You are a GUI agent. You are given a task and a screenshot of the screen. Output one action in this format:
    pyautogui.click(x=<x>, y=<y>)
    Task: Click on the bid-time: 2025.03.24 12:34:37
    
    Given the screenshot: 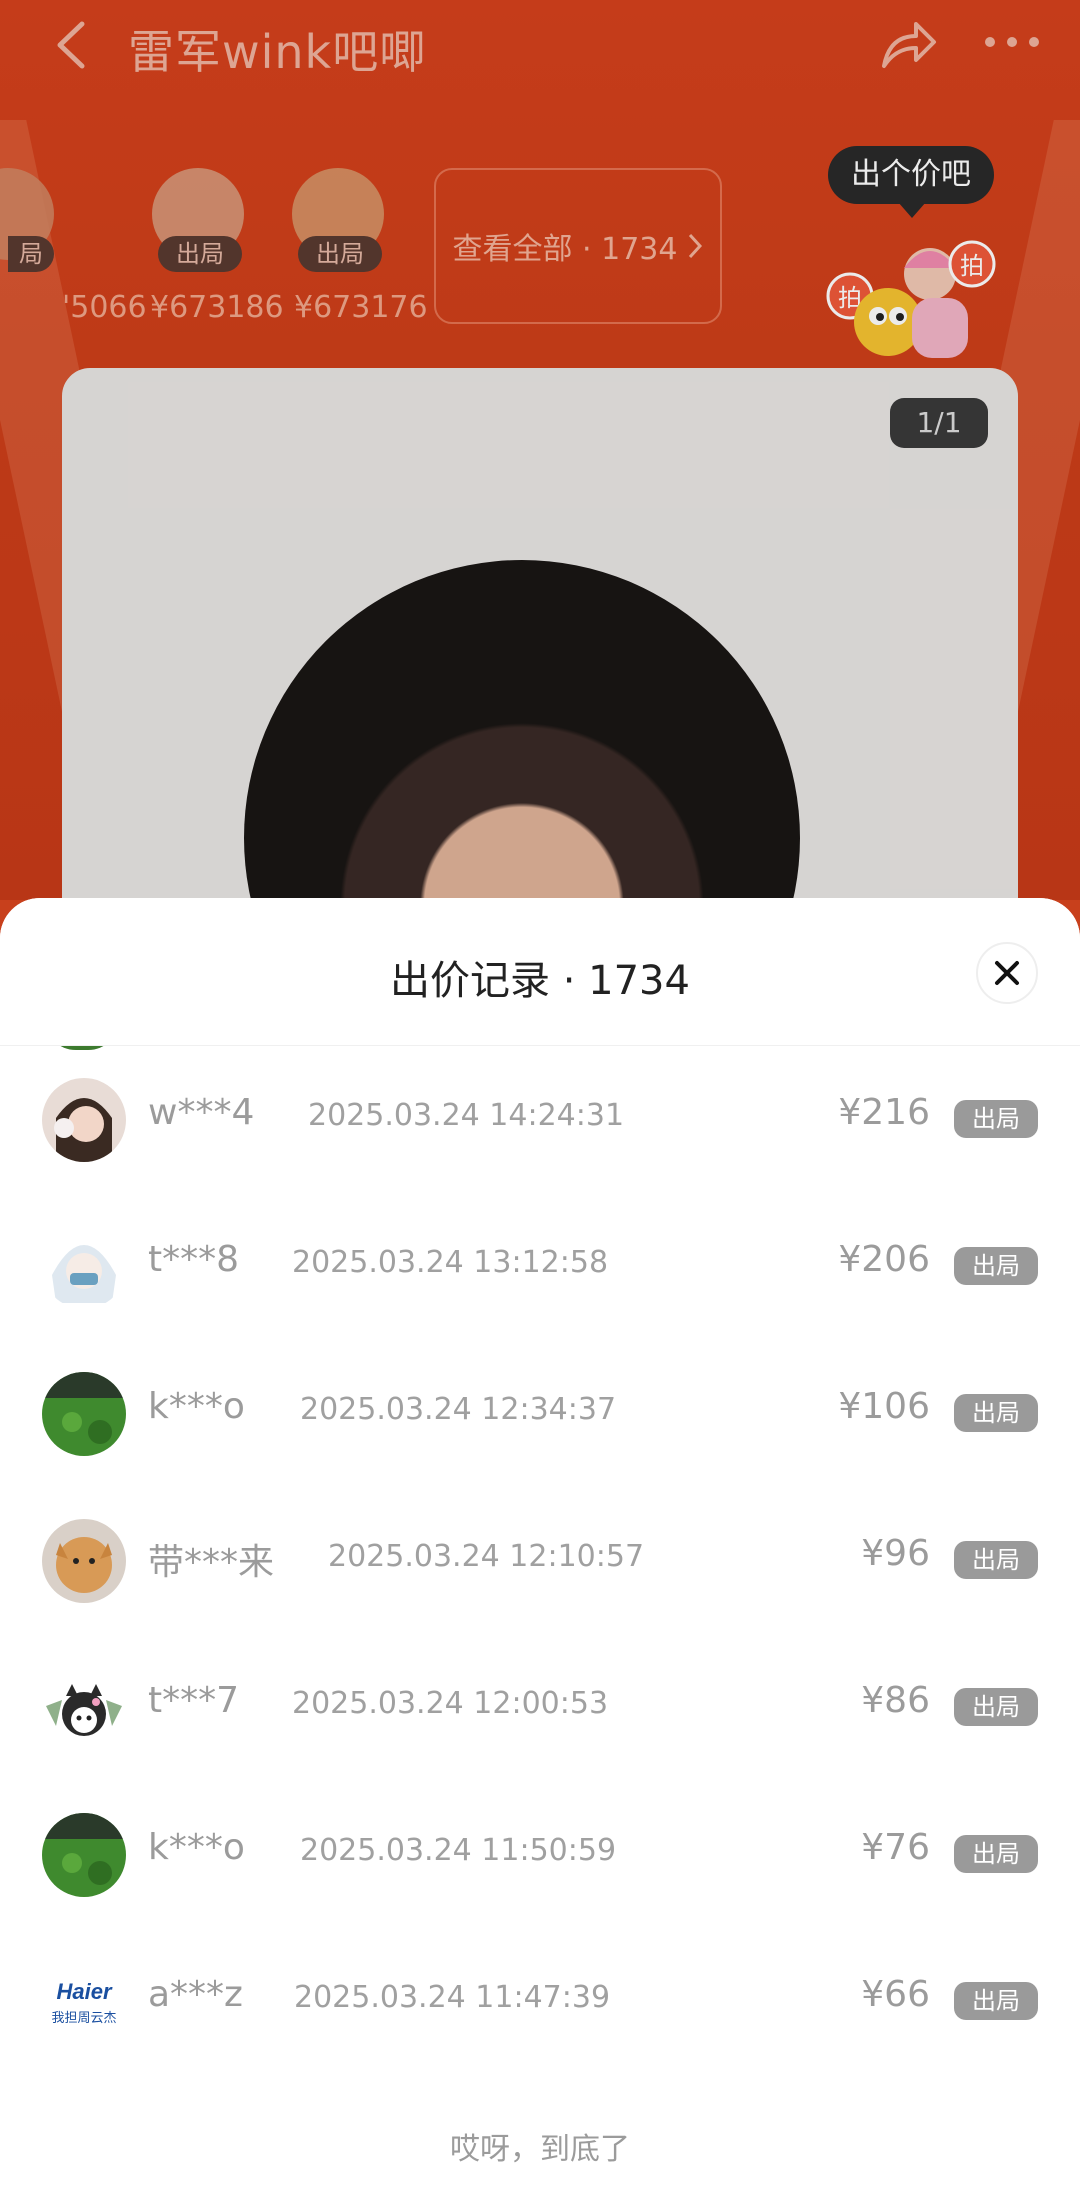 What is the action you would take?
    pyautogui.click(x=458, y=1409)
    